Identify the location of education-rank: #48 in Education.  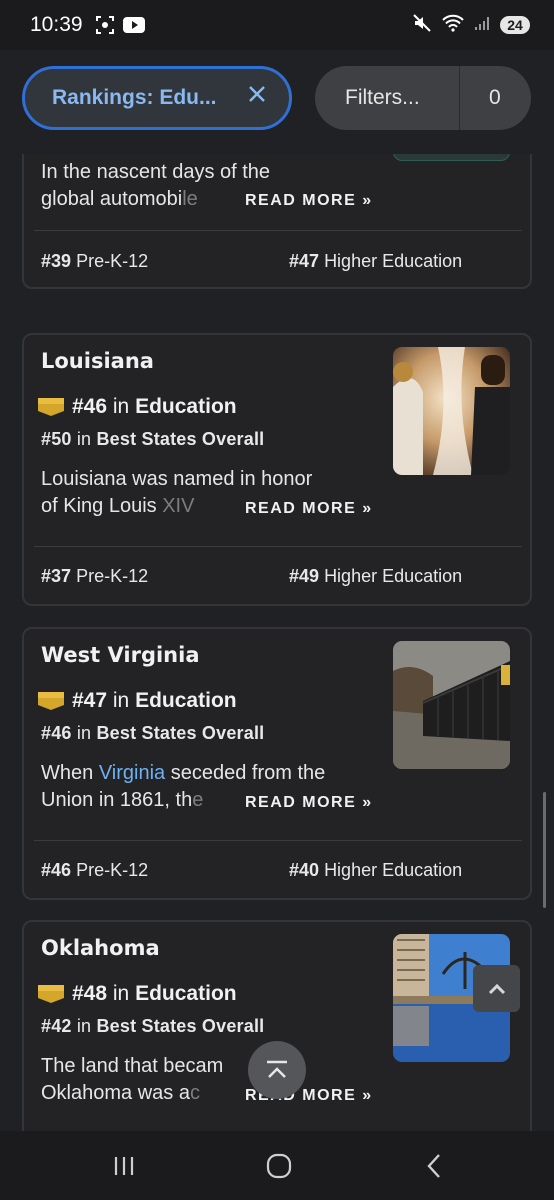
(137, 994).